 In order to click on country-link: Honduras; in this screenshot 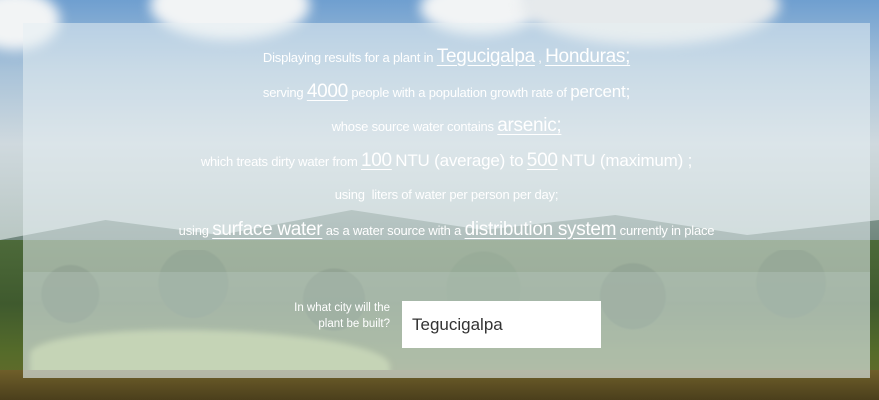, I will do `click(587, 56)`.